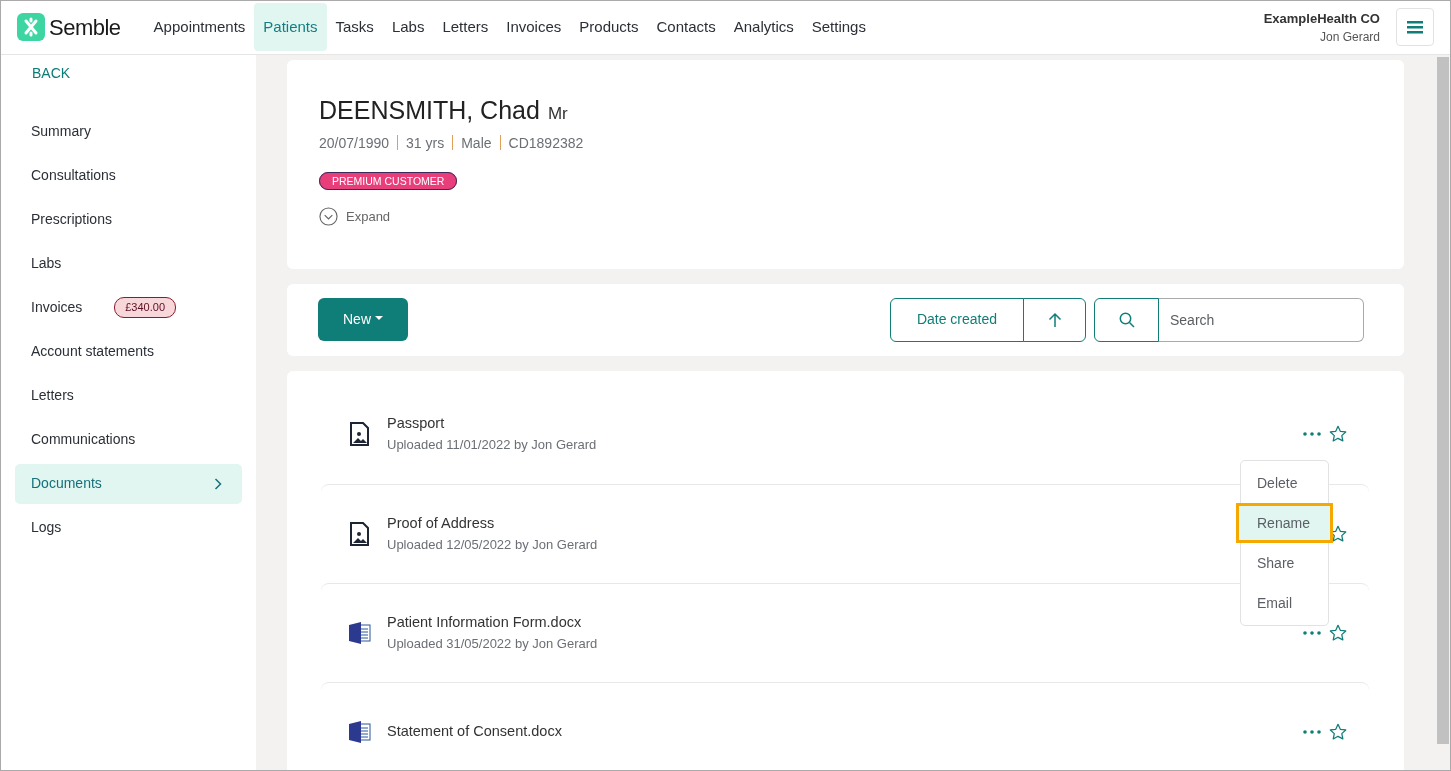 The height and width of the screenshot is (771, 1451). What do you see at coordinates (408, 27) in the screenshot?
I see `nav-tab: Labs` at bounding box center [408, 27].